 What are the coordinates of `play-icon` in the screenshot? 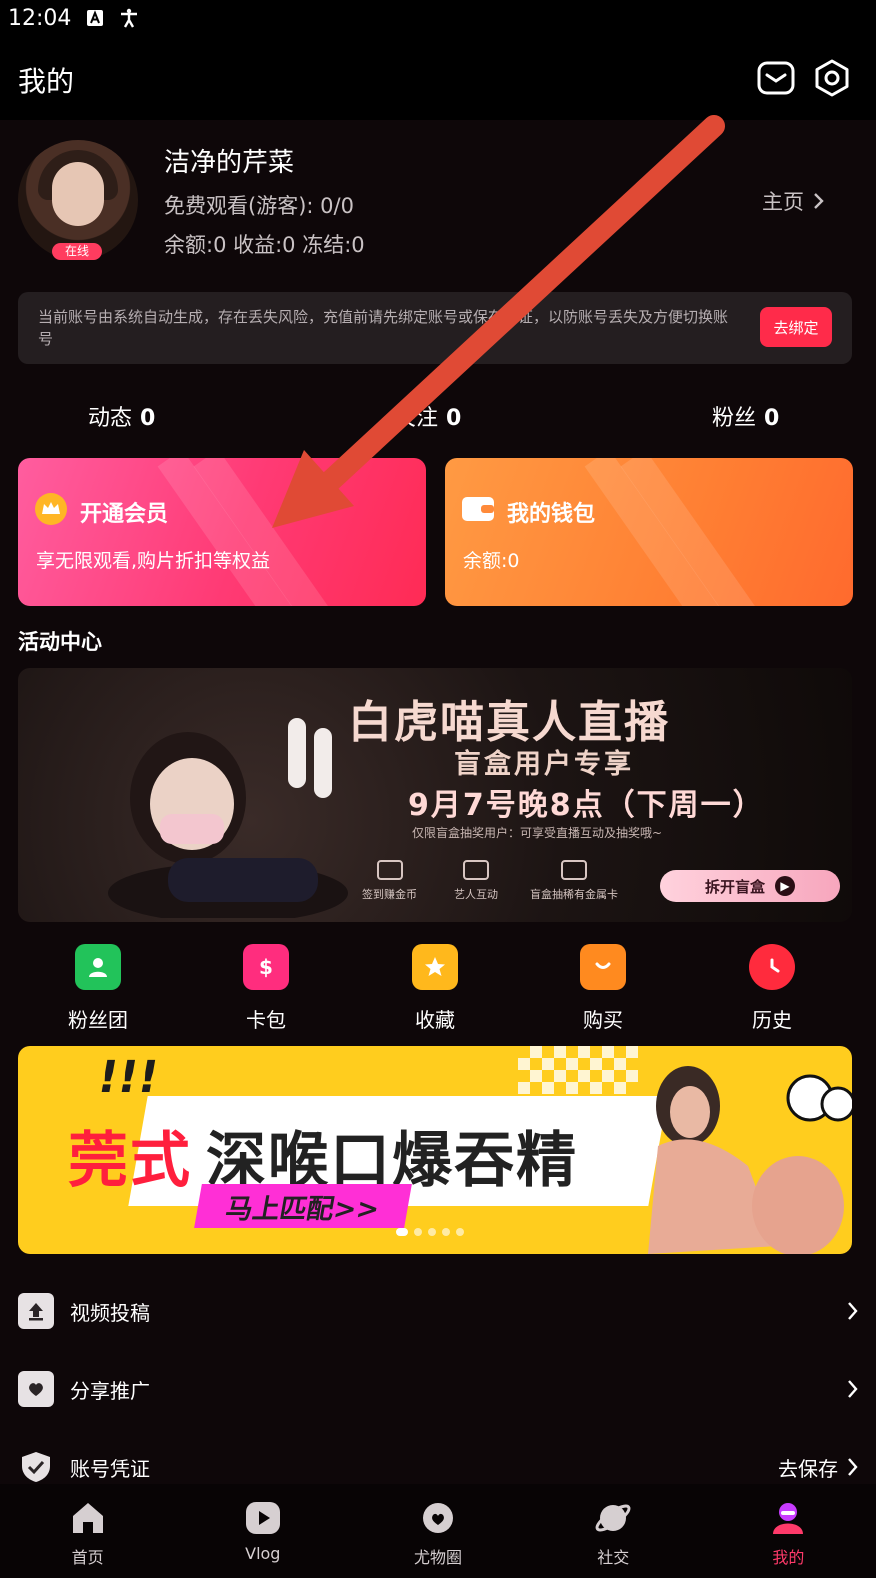 It's located at (263, 1518).